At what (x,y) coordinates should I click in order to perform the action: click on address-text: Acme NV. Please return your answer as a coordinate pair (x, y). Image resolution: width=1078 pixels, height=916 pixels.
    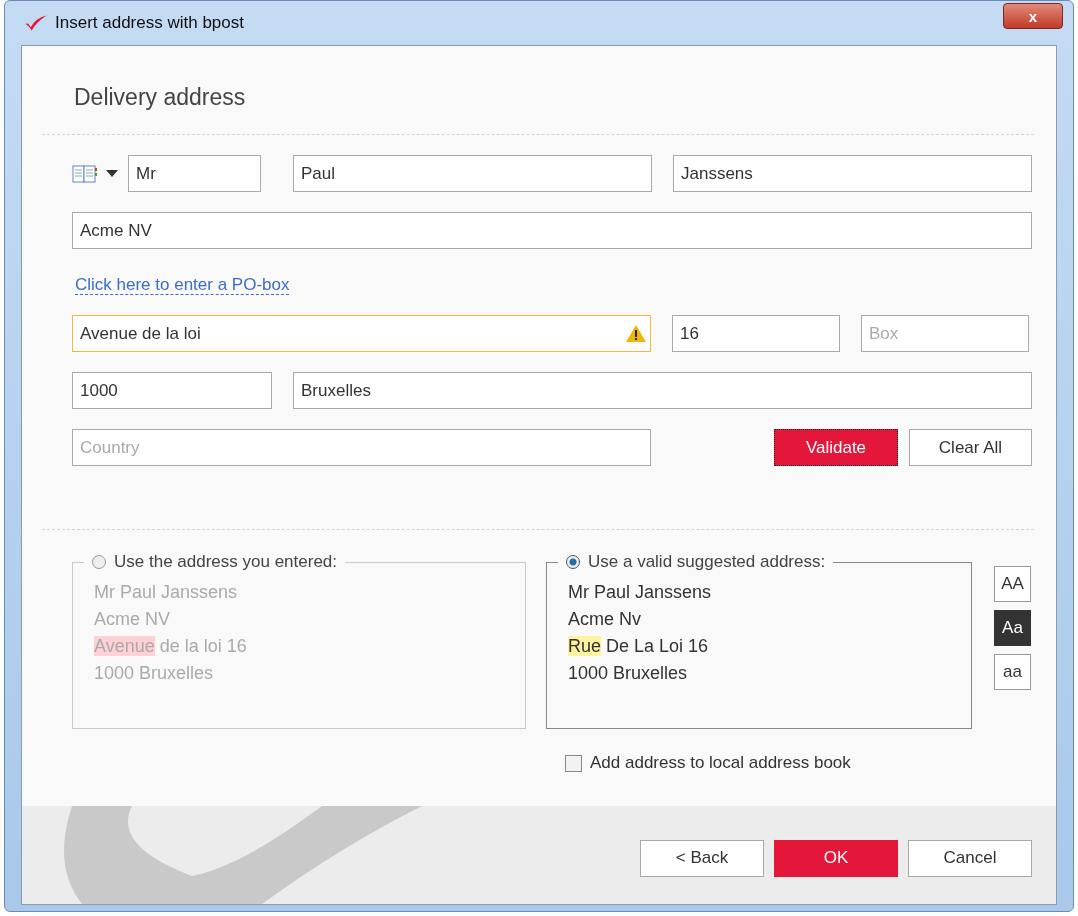
    Looking at the image, I should click on (132, 619).